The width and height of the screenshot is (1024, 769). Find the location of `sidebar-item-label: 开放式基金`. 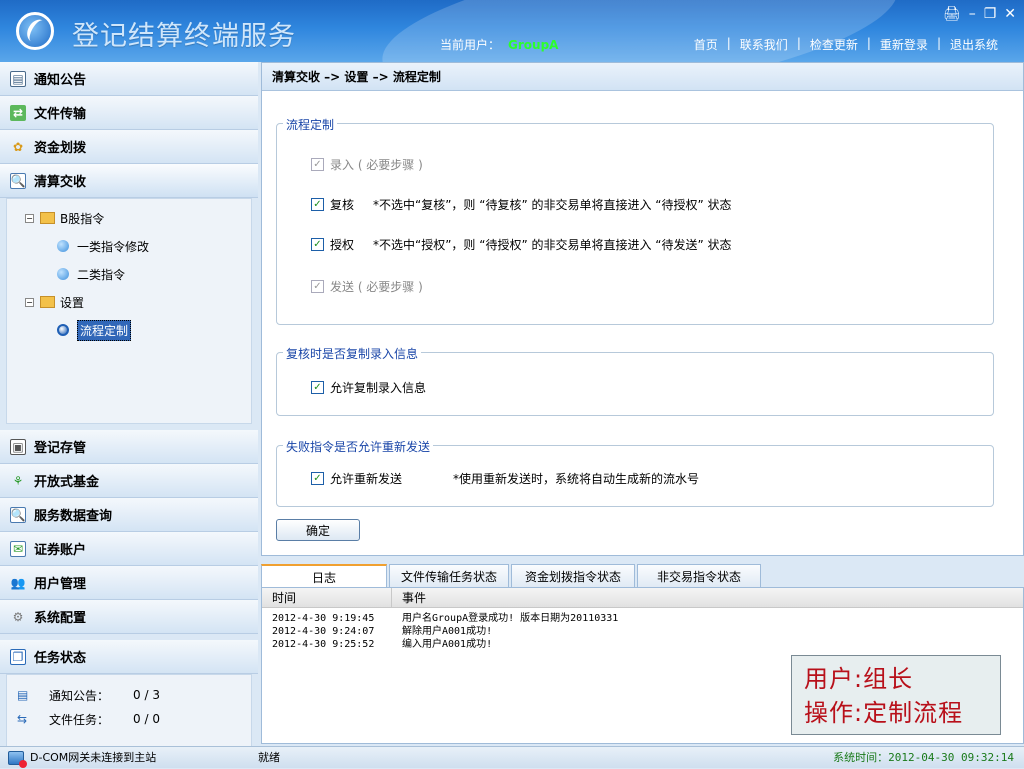

sidebar-item-label: 开放式基金 is located at coordinates (67, 482).